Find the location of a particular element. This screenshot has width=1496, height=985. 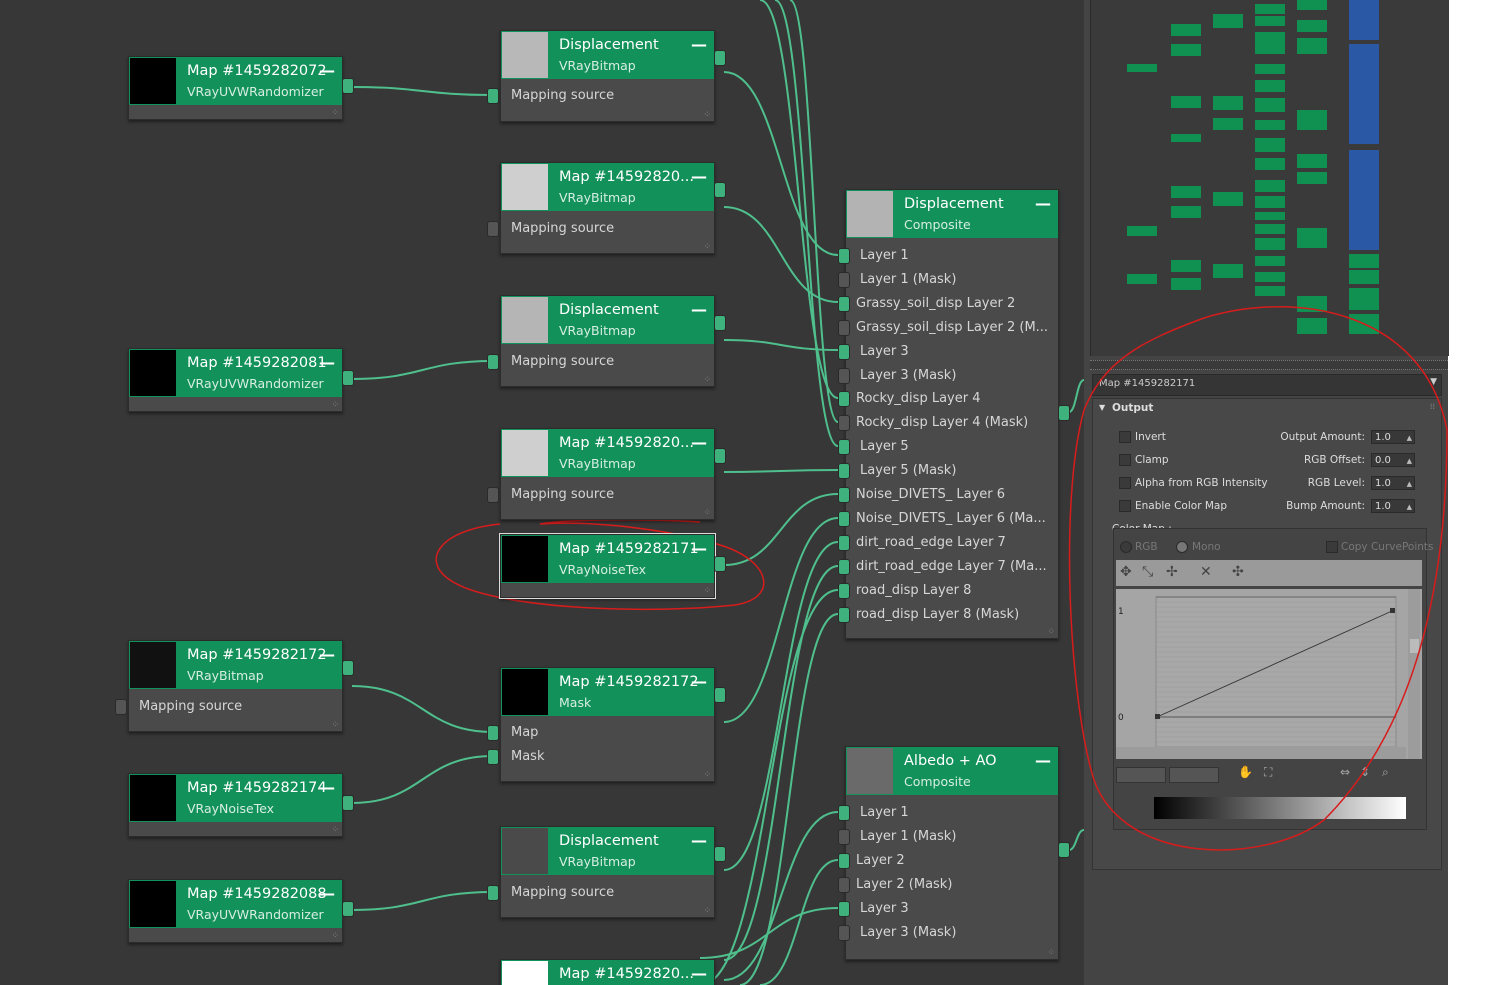

node-header: Map #1459282172 VRayBitmap — is located at coordinates (235, 665).